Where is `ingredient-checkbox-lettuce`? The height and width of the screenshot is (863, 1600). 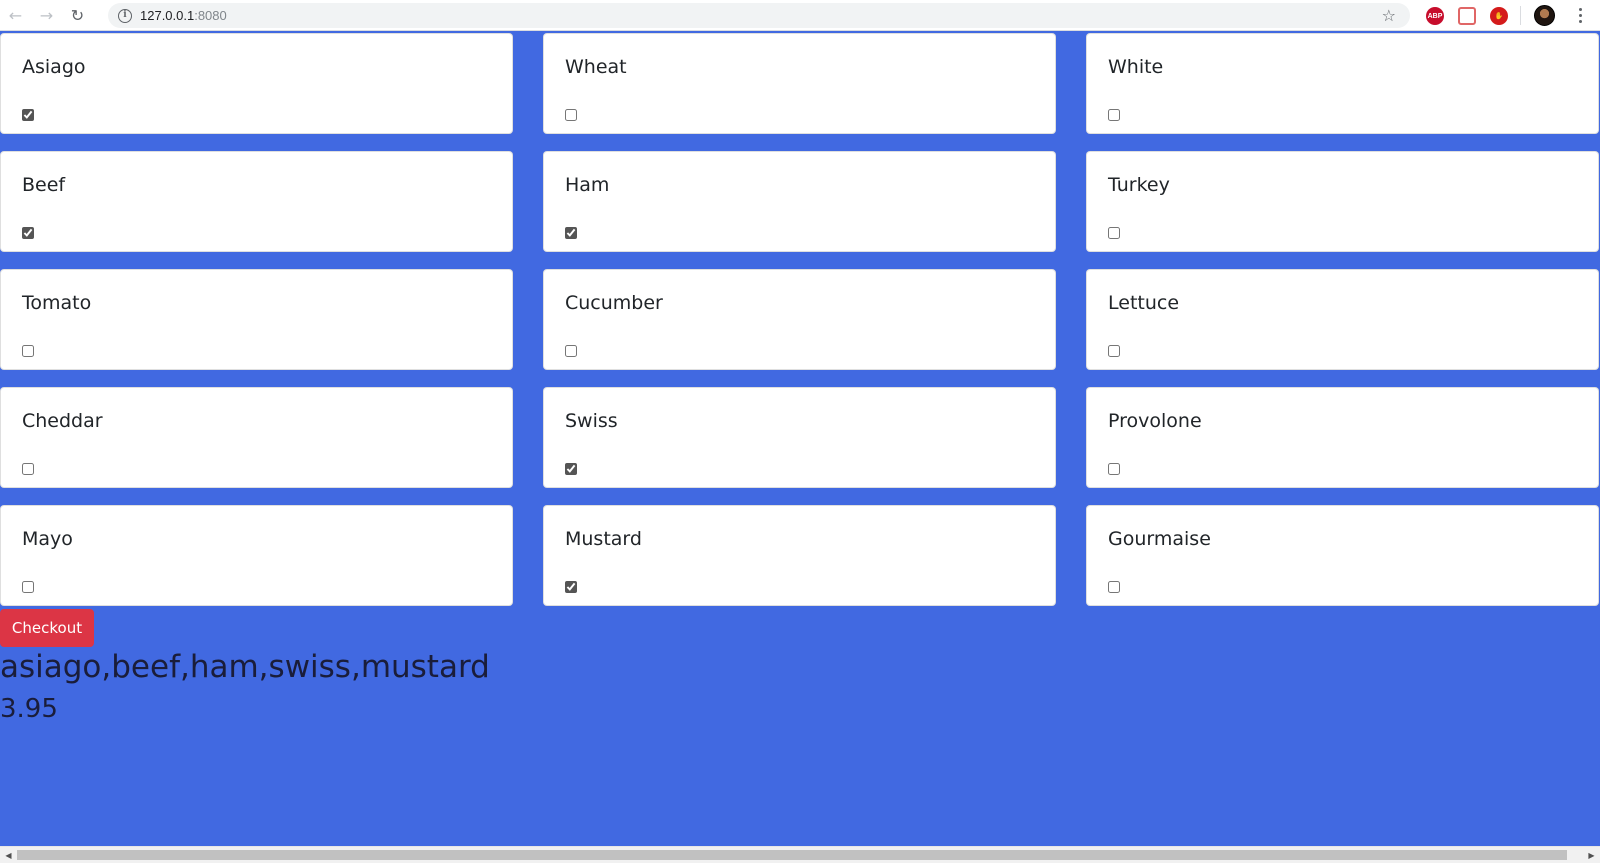 ingredient-checkbox-lettuce is located at coordinates (1114, 351).